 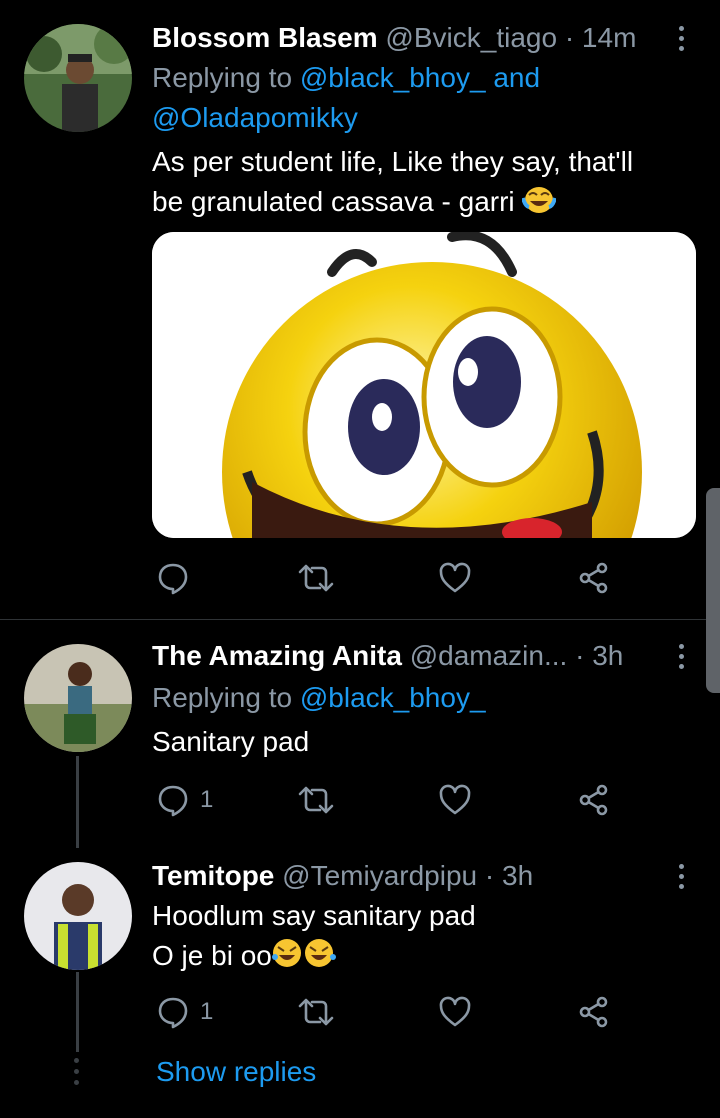 I want to click on tweet-actions, so click(x=387, y=578).